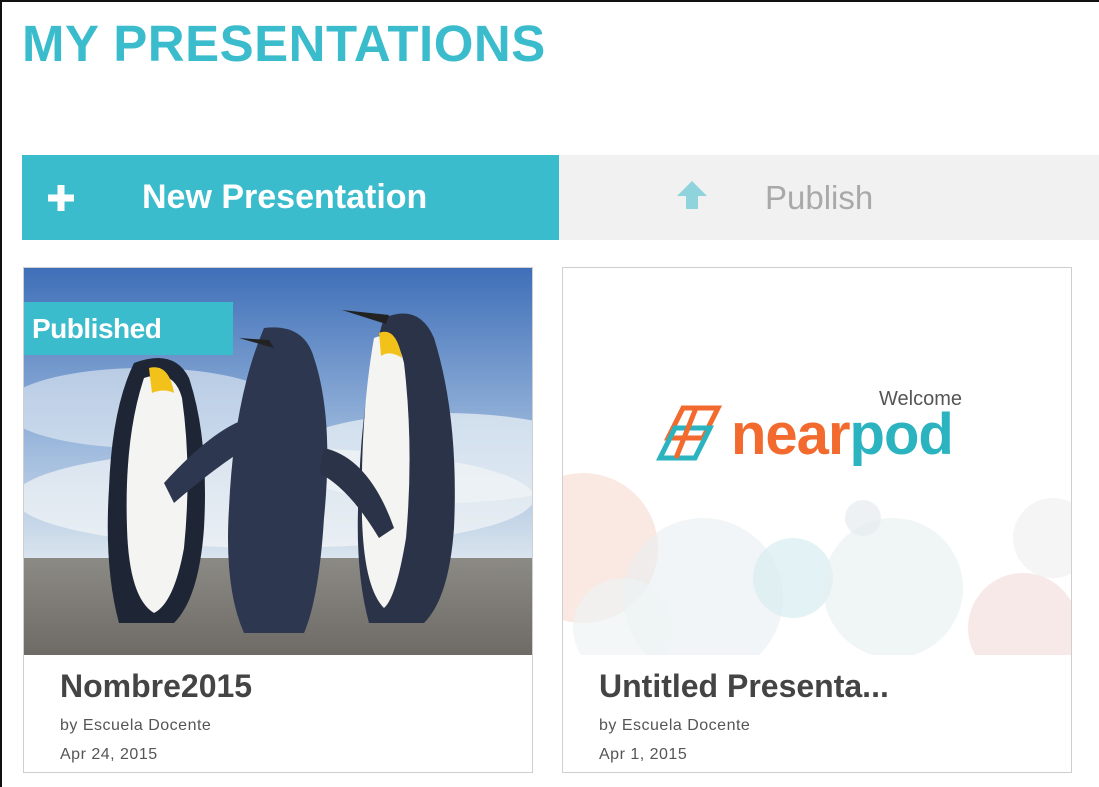  I want to click on page-title: MY PRESENTATIONS, so click(284, 43).